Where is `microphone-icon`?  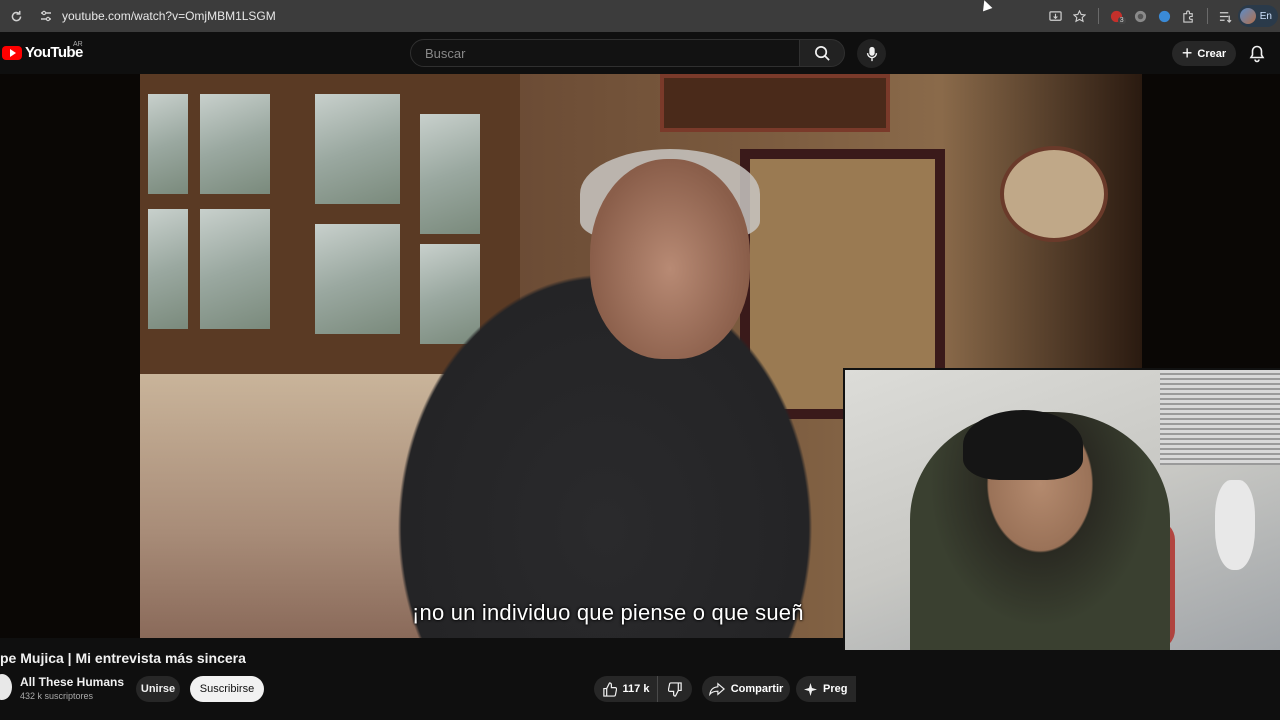 microphone-icon is located at coordinates (871, 53).